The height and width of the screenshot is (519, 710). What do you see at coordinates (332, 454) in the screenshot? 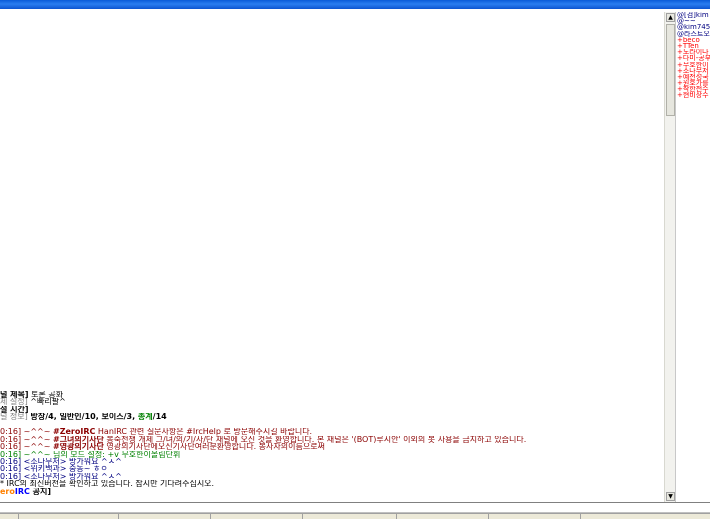
I see `chat-line: 0:16] ~^^~ 님의 모드 설정: +v 무호한이올림단휘` at bounding box center [332, 454].